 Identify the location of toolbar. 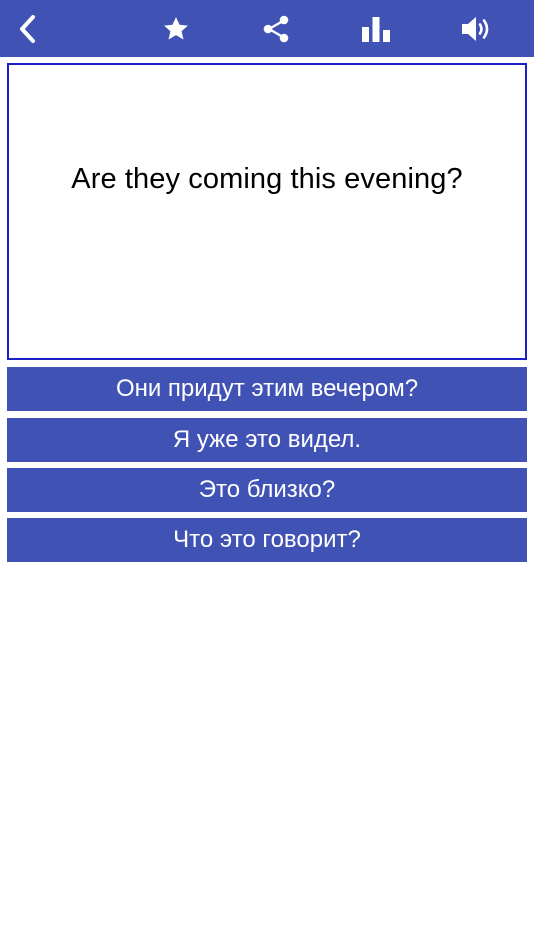
(267, 28).